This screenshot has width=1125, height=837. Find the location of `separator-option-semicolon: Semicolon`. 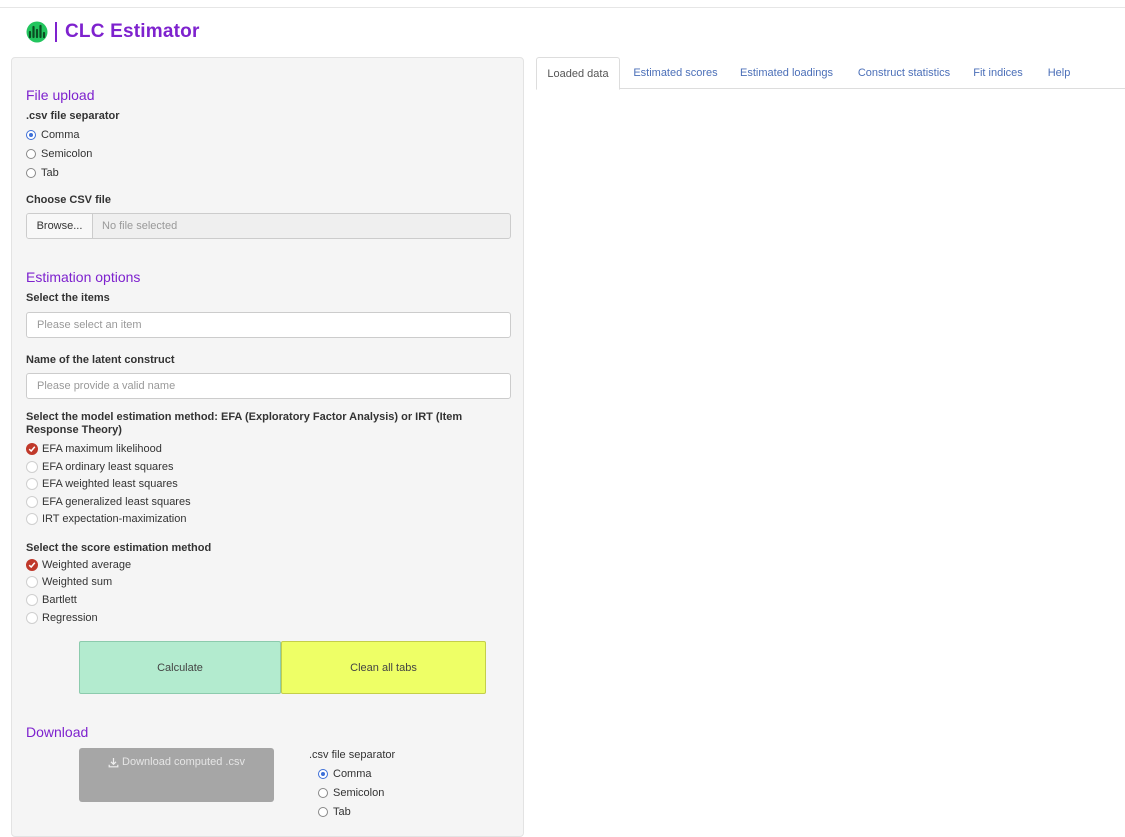

separator-option-semicolon: Semicolon is located at coordinates (59, 154).